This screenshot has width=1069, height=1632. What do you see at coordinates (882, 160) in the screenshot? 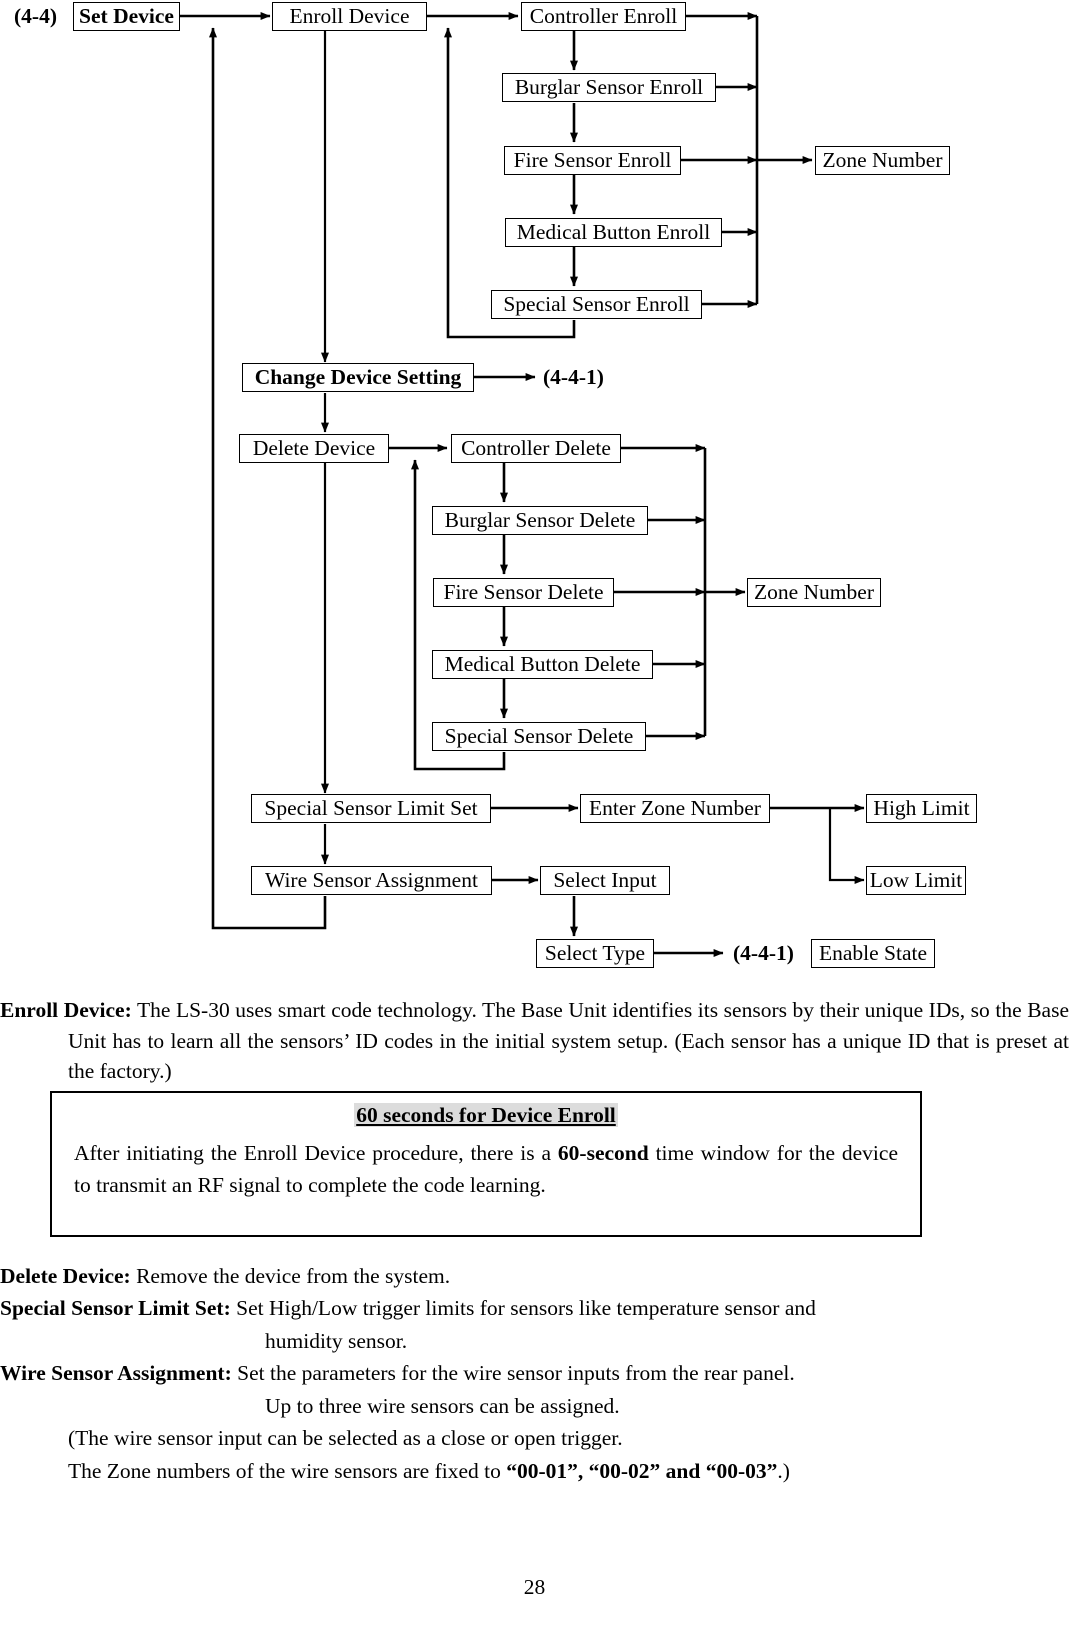
I see `node-zone-number-enroll: Zone Number` at bounding box center [882, 160].